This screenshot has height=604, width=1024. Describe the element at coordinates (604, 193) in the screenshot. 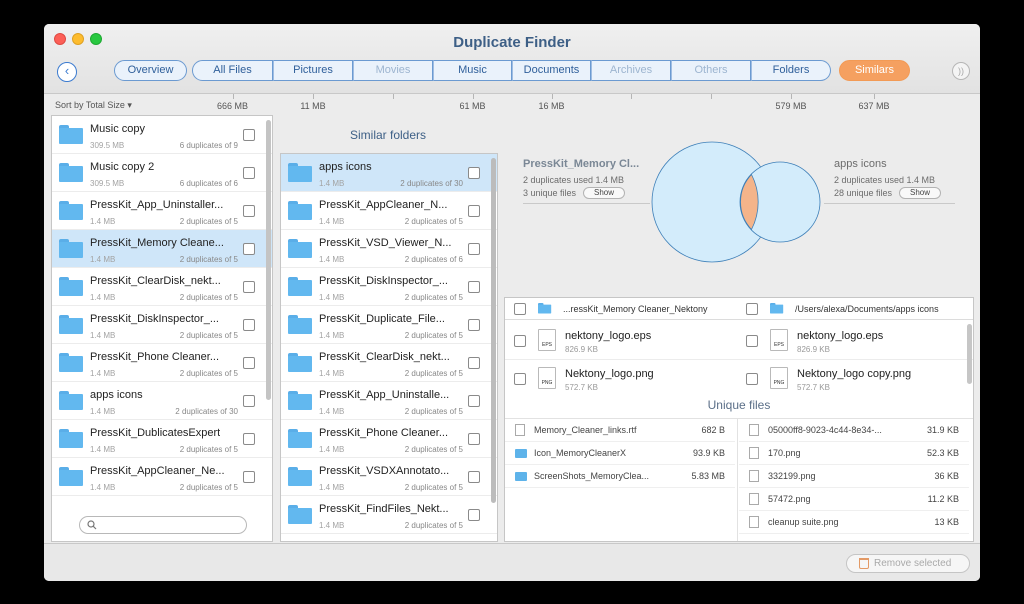

I see `venn-left-show-button: Show` at that location.